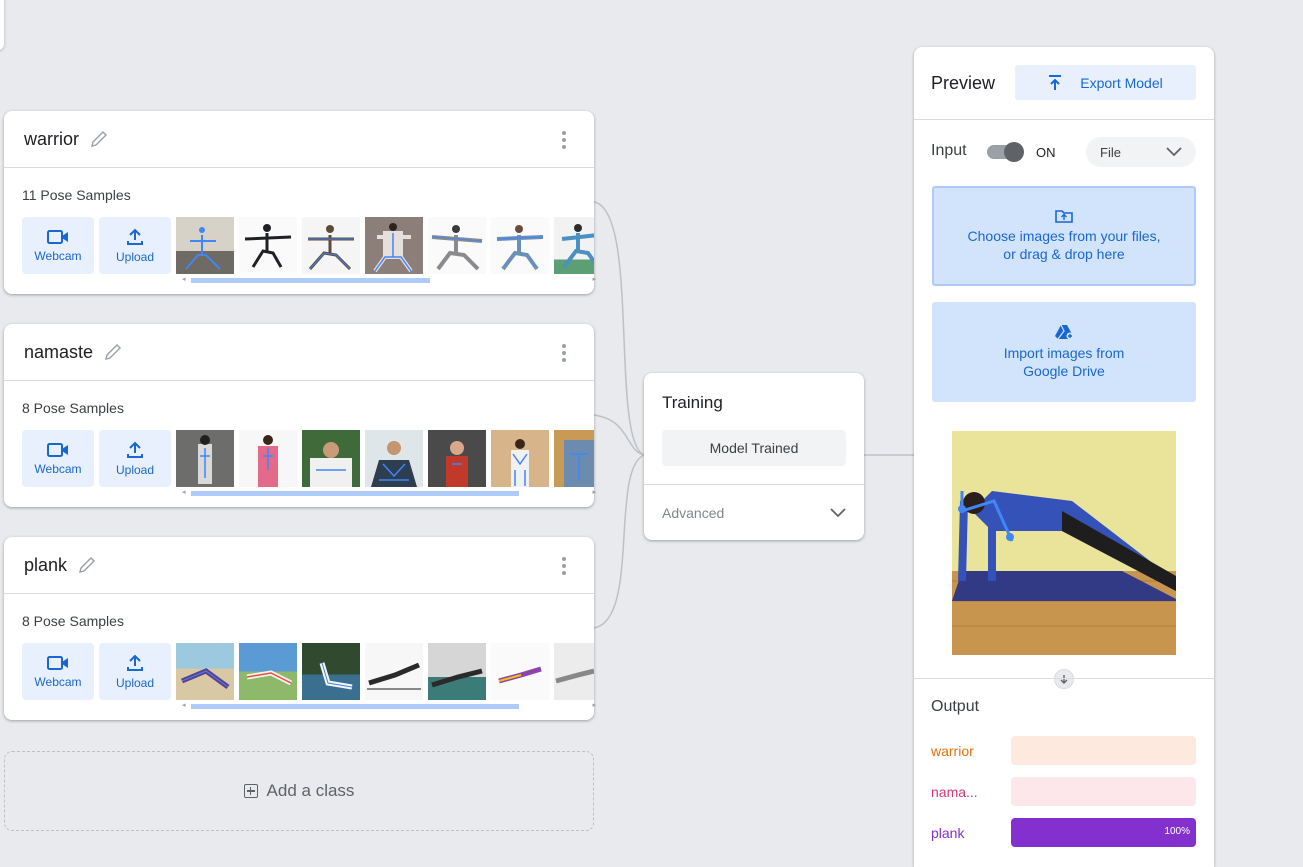 The height and width of the screenshot is (867, 1303). What do you see at coordinates (1064, 543) in the screenshot?
I see `input-preview-image` at bounding box center [1064, 543].